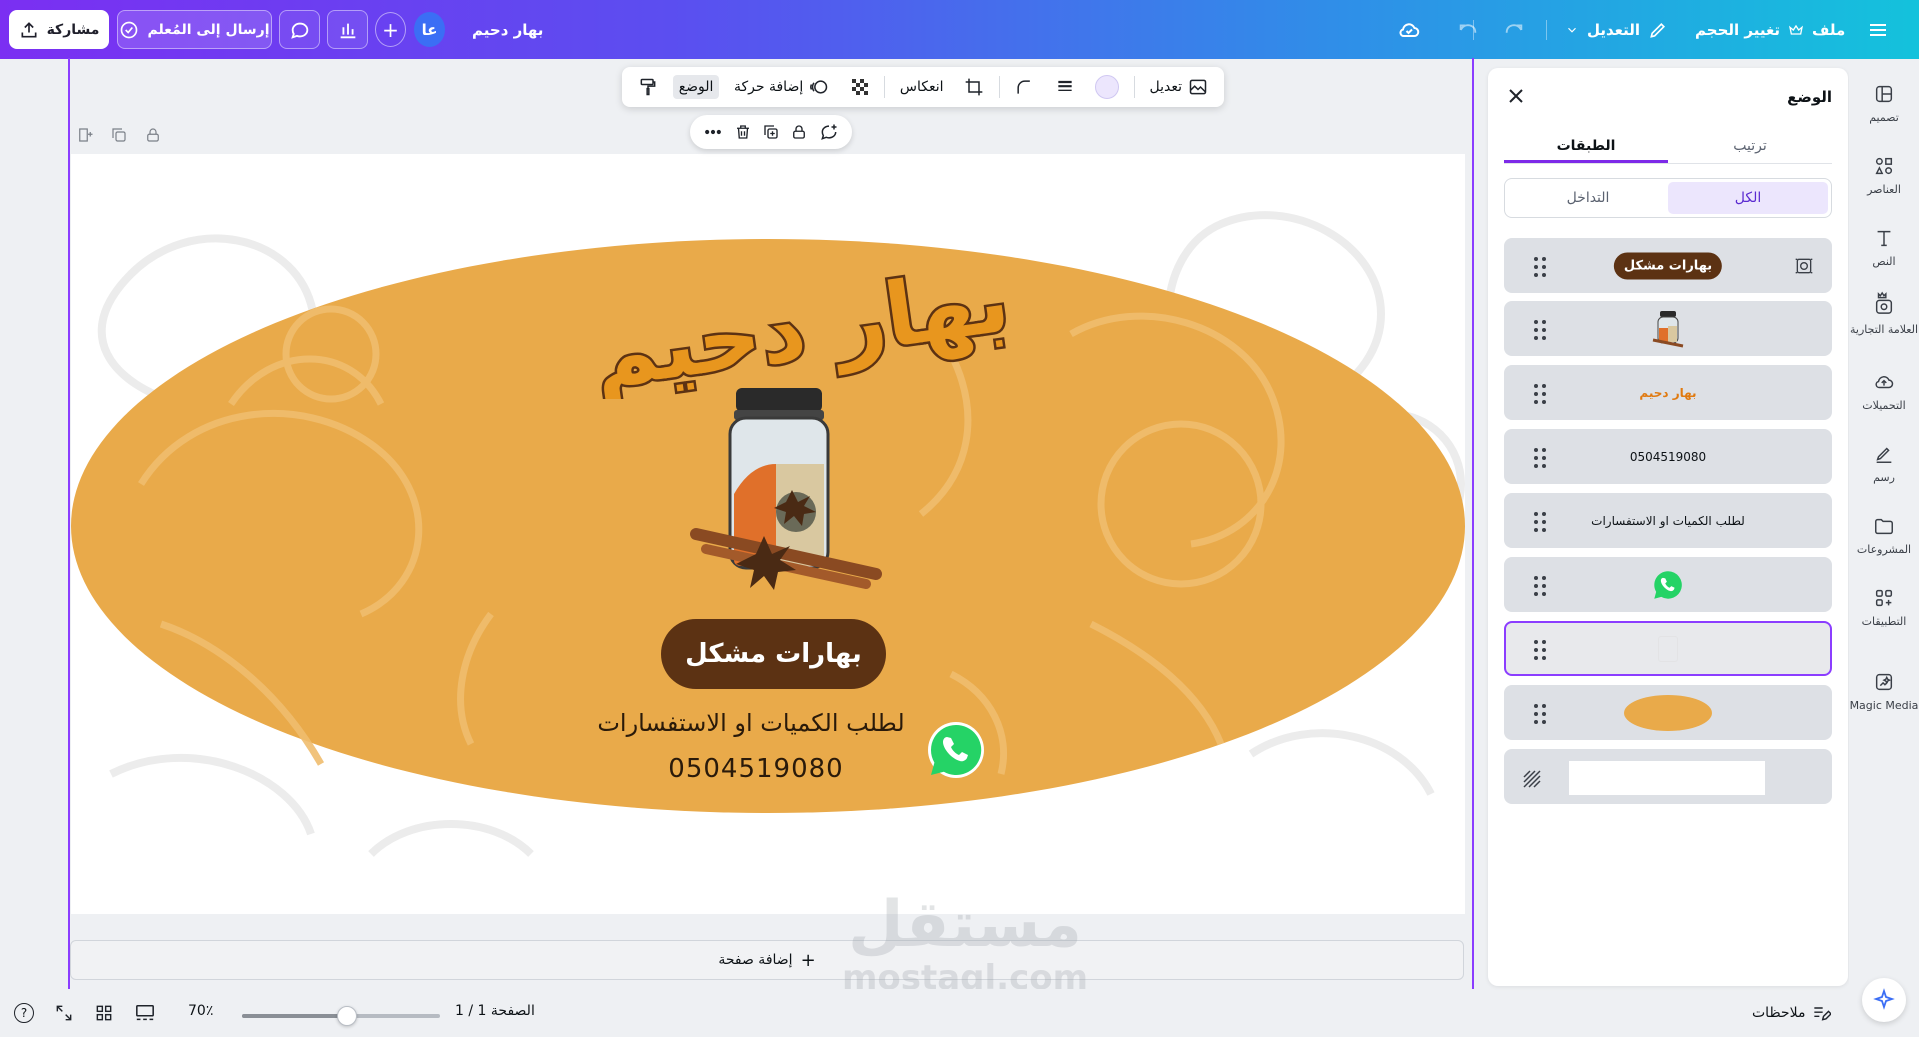 This screenshot has height=1037, width=1919. I want to click on layer-thumb-background, so click(1667, 778).